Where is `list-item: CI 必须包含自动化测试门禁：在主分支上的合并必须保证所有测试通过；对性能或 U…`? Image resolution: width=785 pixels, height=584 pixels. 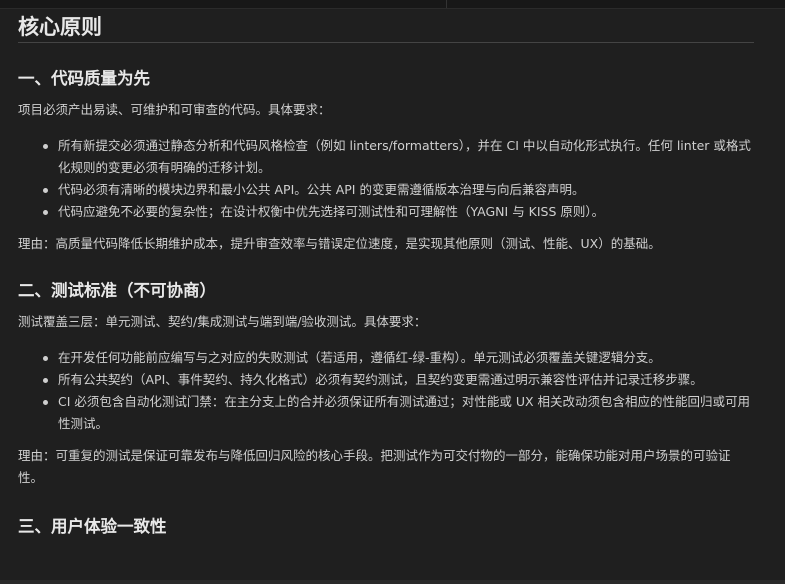
list-item: CI 必须包含自动化测试门禁：在主分支上的合并必须保证所有测试通过；对性能或 U… is located at coordinates (398, 413).